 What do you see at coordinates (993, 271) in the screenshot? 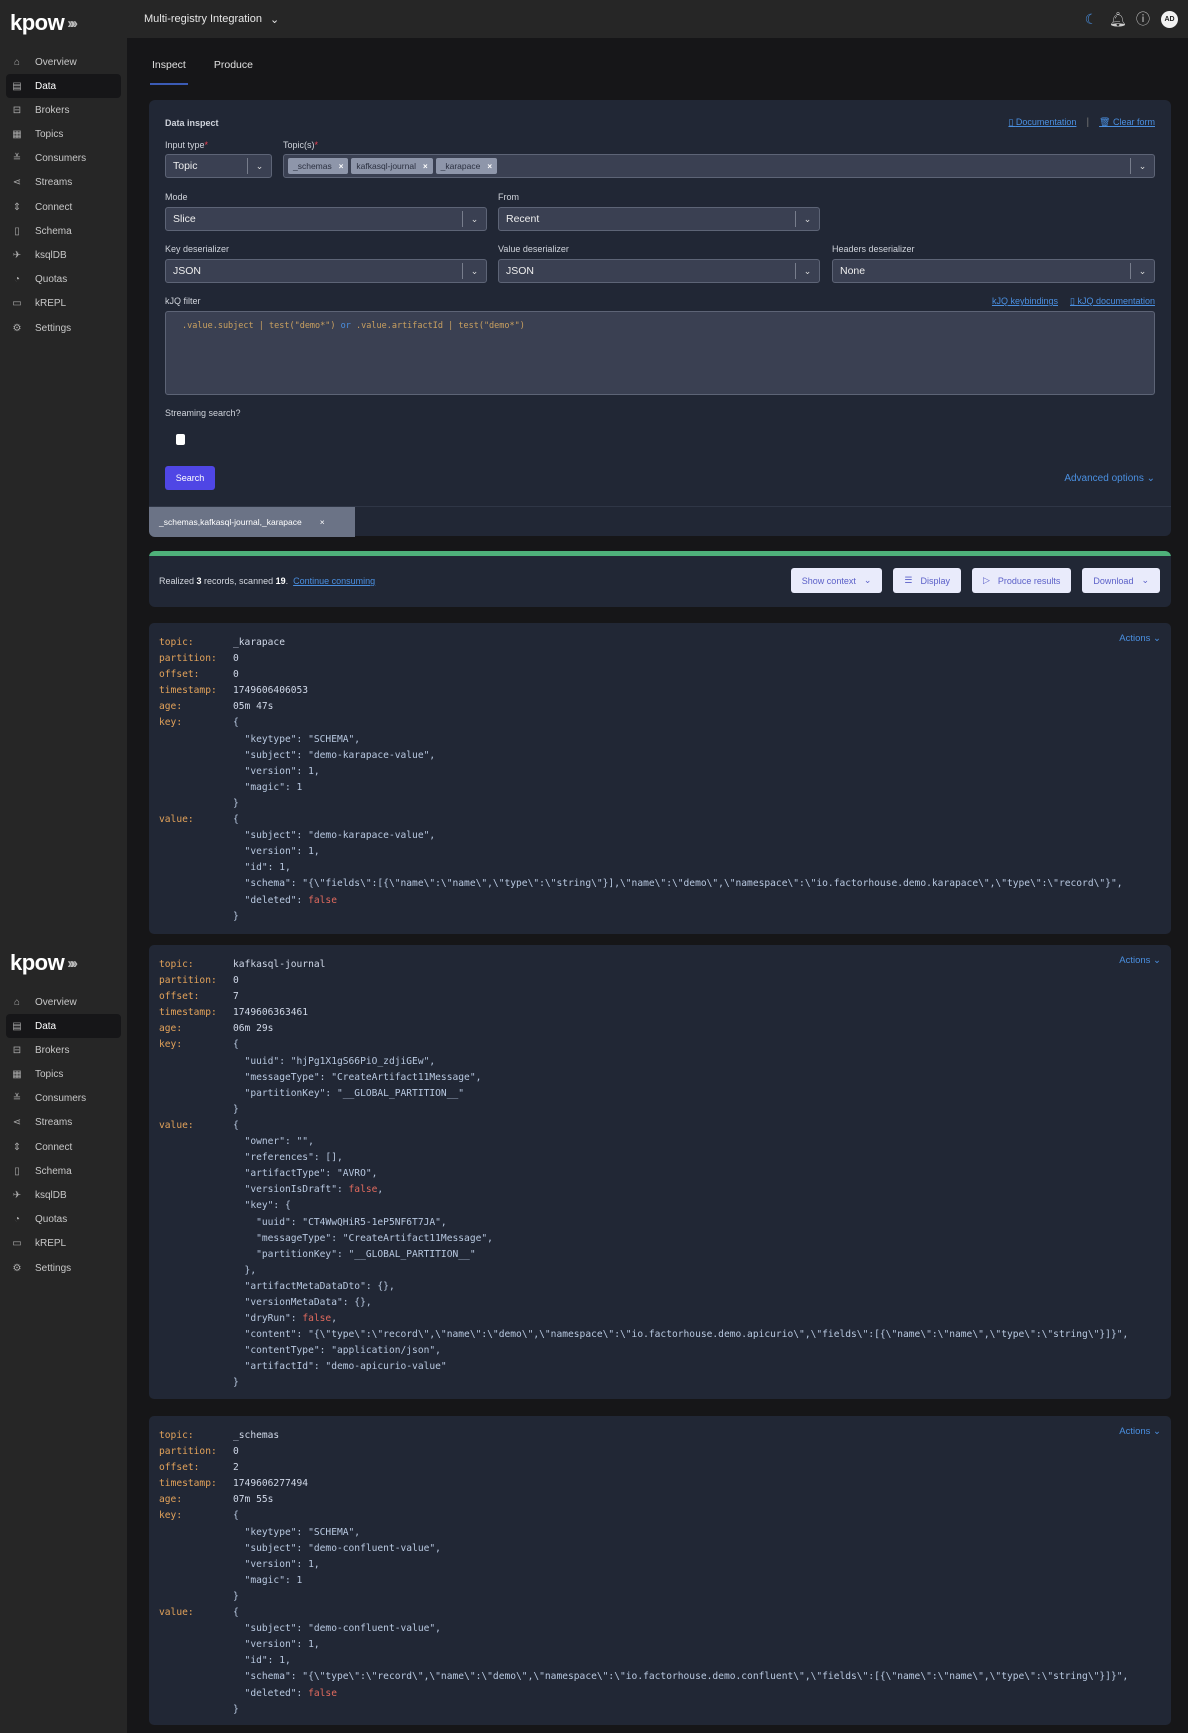
I see `headers-deserializer-select: None ⌄` at bounding box center [993, 271].